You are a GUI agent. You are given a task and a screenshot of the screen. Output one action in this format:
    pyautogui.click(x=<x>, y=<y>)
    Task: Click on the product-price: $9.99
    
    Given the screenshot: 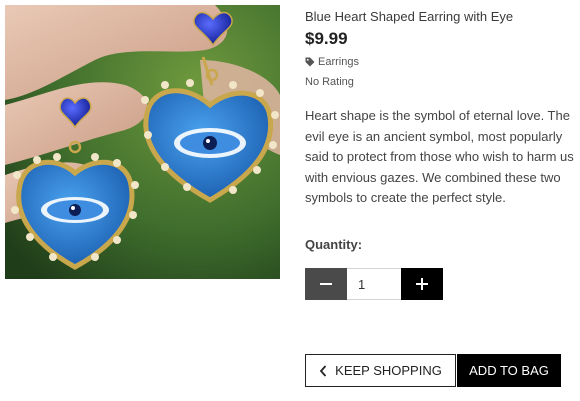 What is the action you would take?
    pyautogui.click(x=326, y=38)
    